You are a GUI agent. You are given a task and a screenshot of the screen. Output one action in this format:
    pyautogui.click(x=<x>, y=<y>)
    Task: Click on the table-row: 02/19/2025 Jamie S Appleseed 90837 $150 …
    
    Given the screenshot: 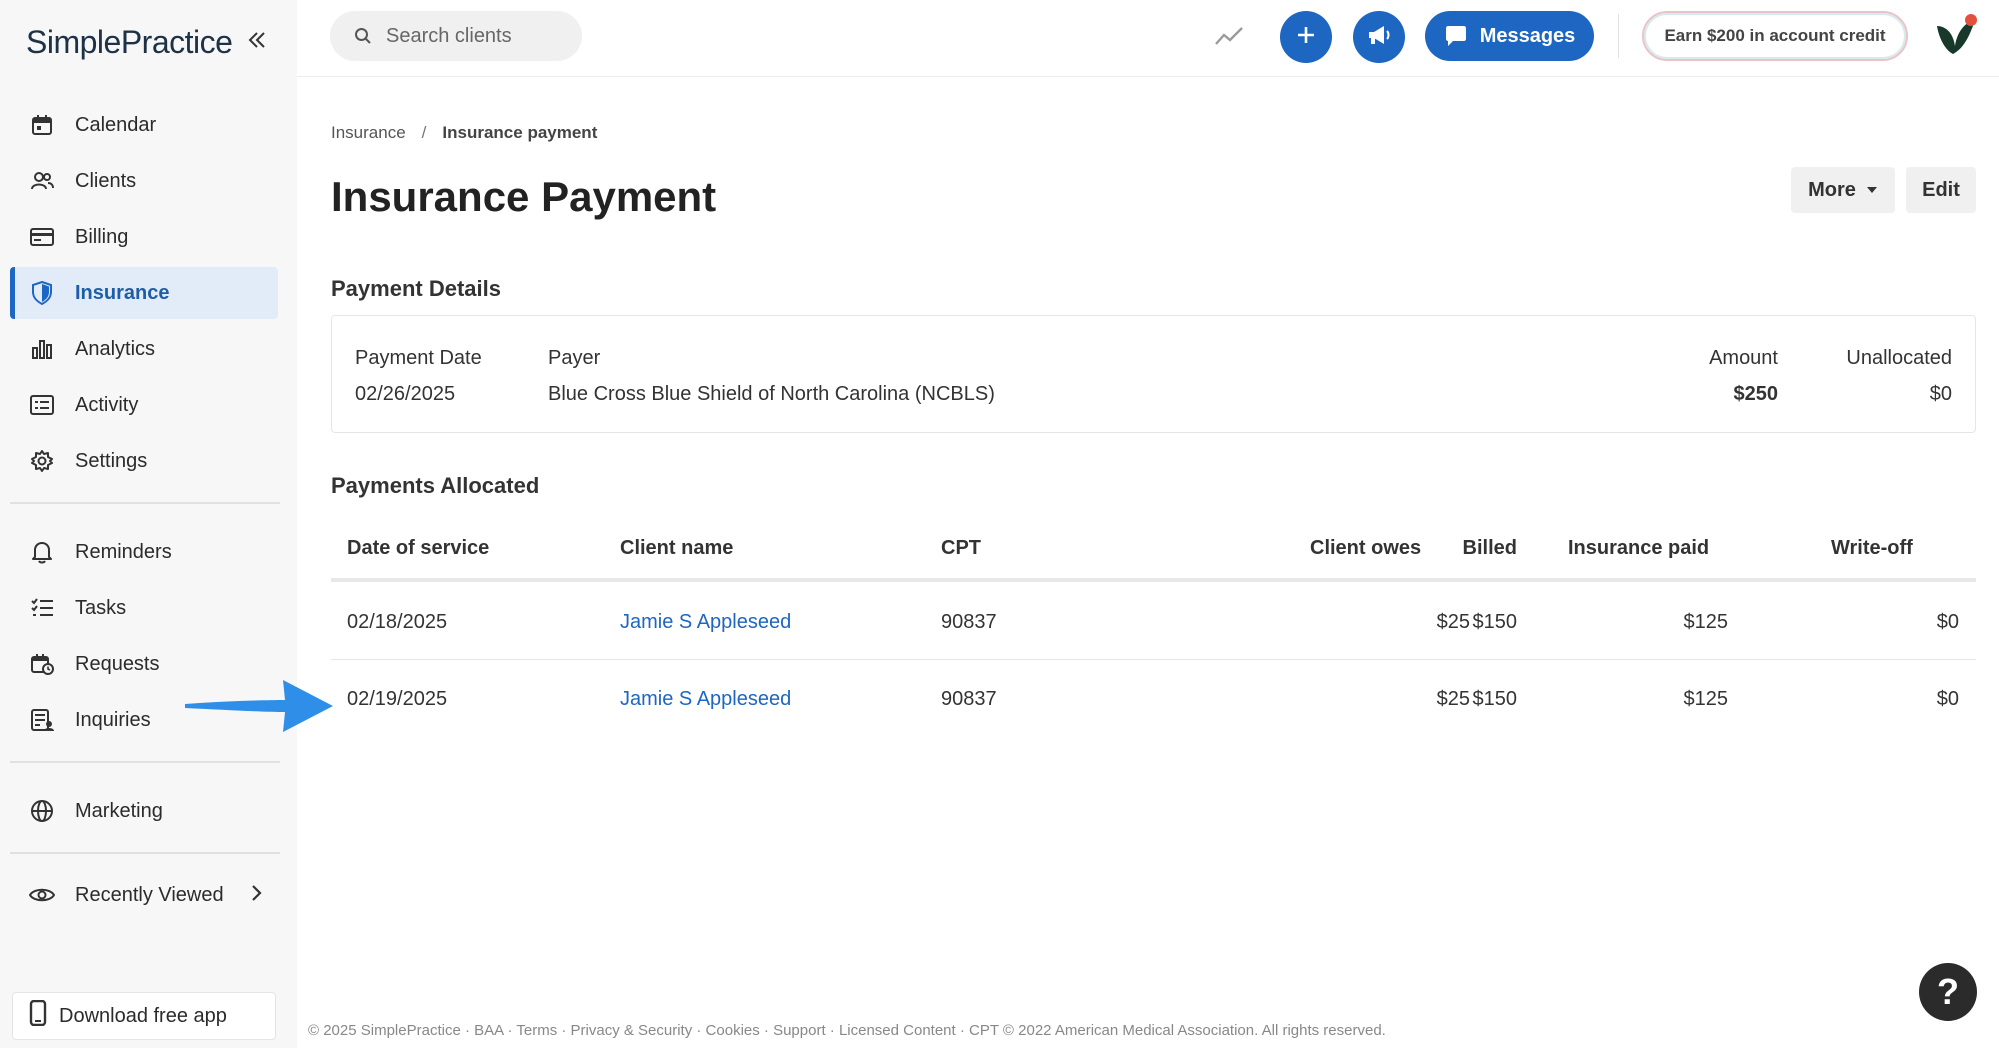 What is the action you would take?
    pyautogui.click(x=1153, y=699)
    